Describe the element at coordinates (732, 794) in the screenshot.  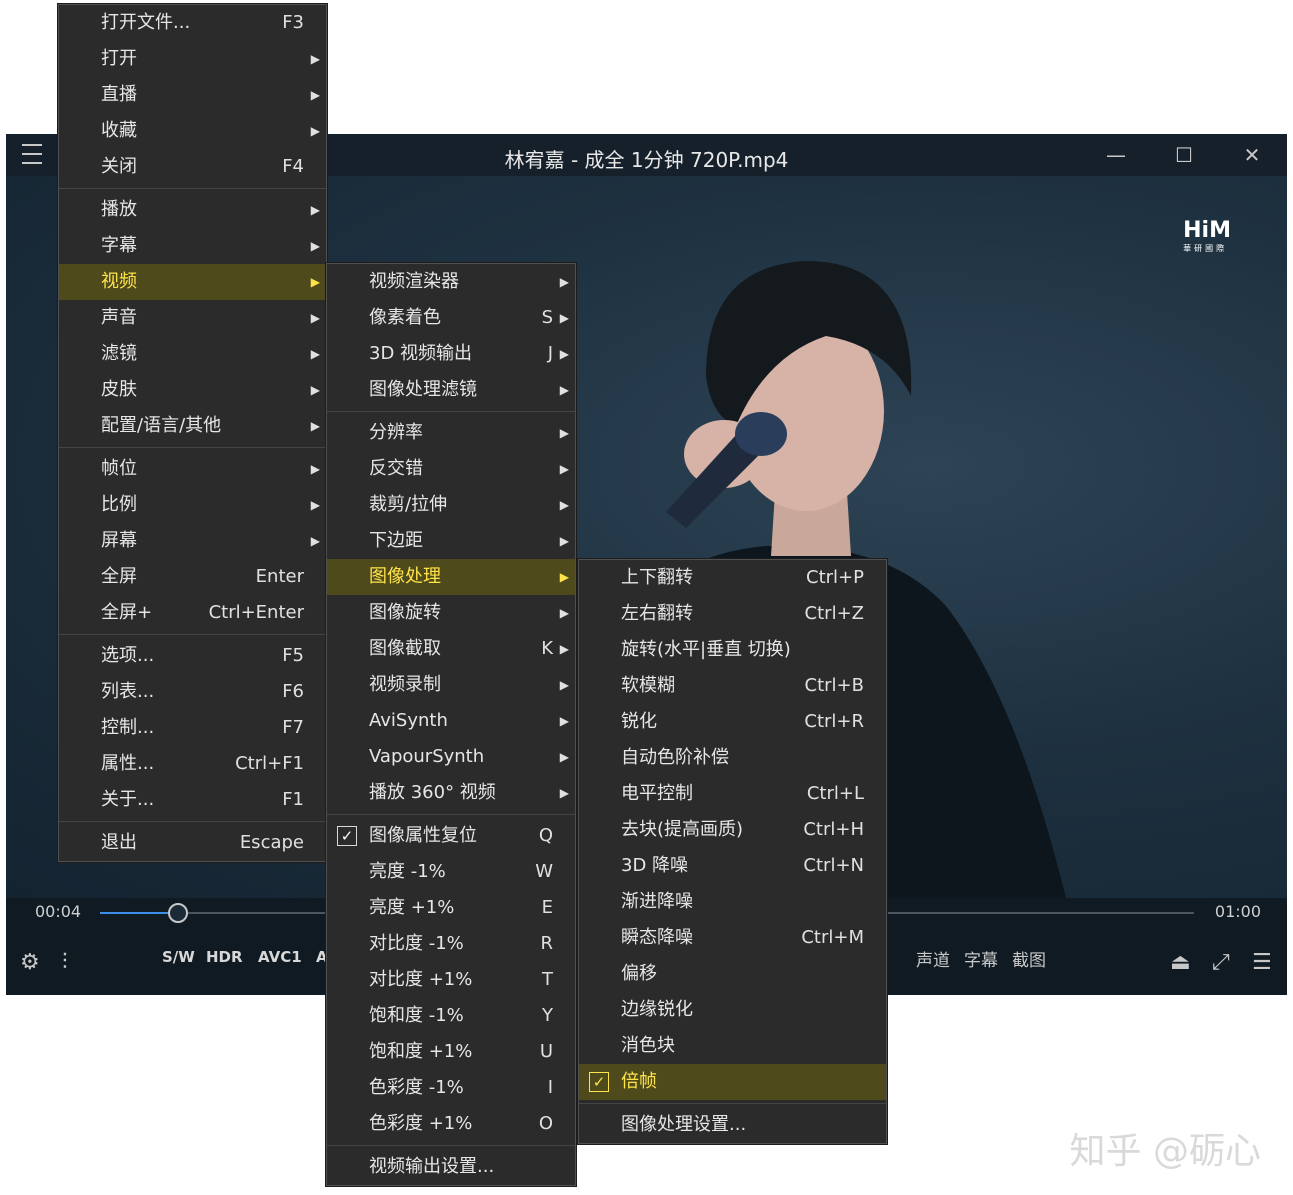
I see `menu3-item-6: 电平控制 Ctrl+L` at that location.